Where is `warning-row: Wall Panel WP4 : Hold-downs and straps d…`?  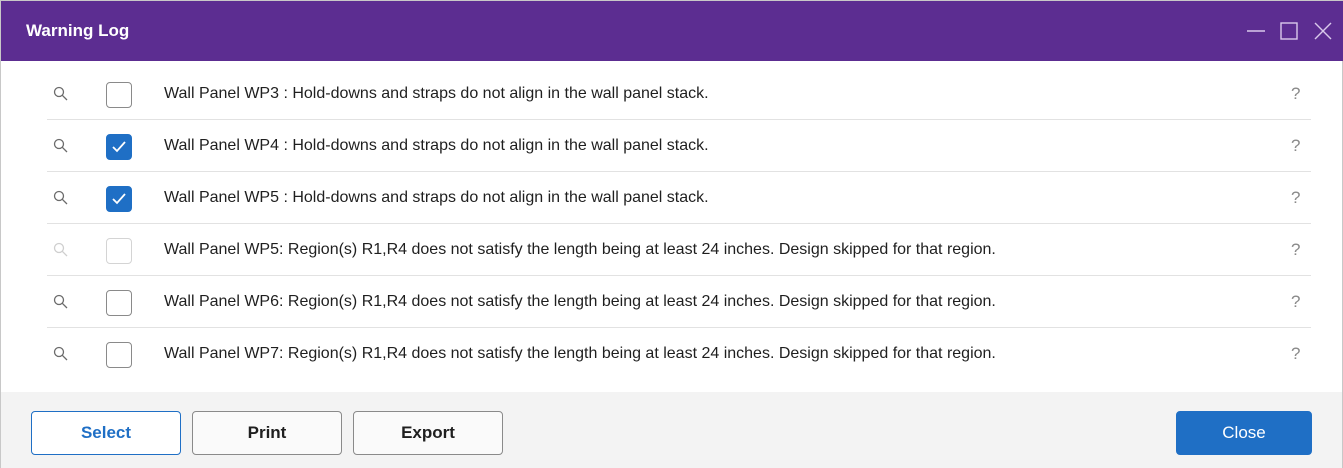
warning-row: Wall Panel WP4 : Hold-downs and straps d… is located at coordinates (679, 146).